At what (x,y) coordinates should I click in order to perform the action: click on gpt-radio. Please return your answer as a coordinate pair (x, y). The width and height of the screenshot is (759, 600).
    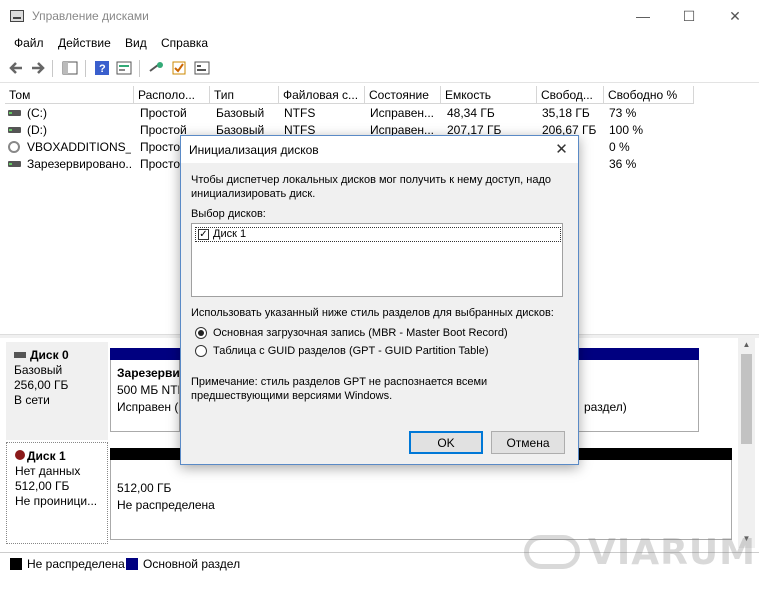
    Looking at the image, I should click on (201, 351).